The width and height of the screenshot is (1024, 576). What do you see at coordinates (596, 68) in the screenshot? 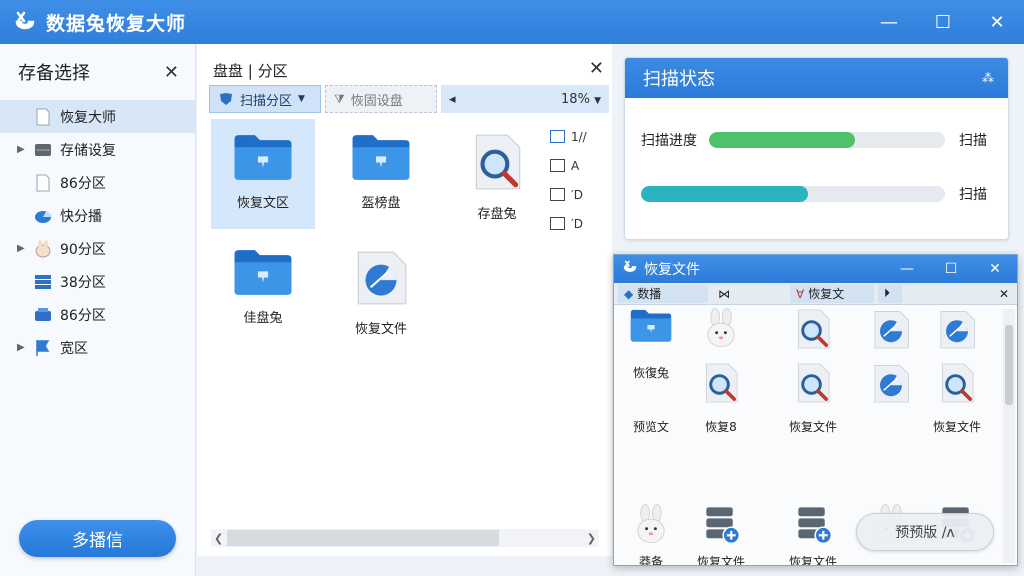
I see `panel-close-icon: ✕` at bounding box center [596, 68].